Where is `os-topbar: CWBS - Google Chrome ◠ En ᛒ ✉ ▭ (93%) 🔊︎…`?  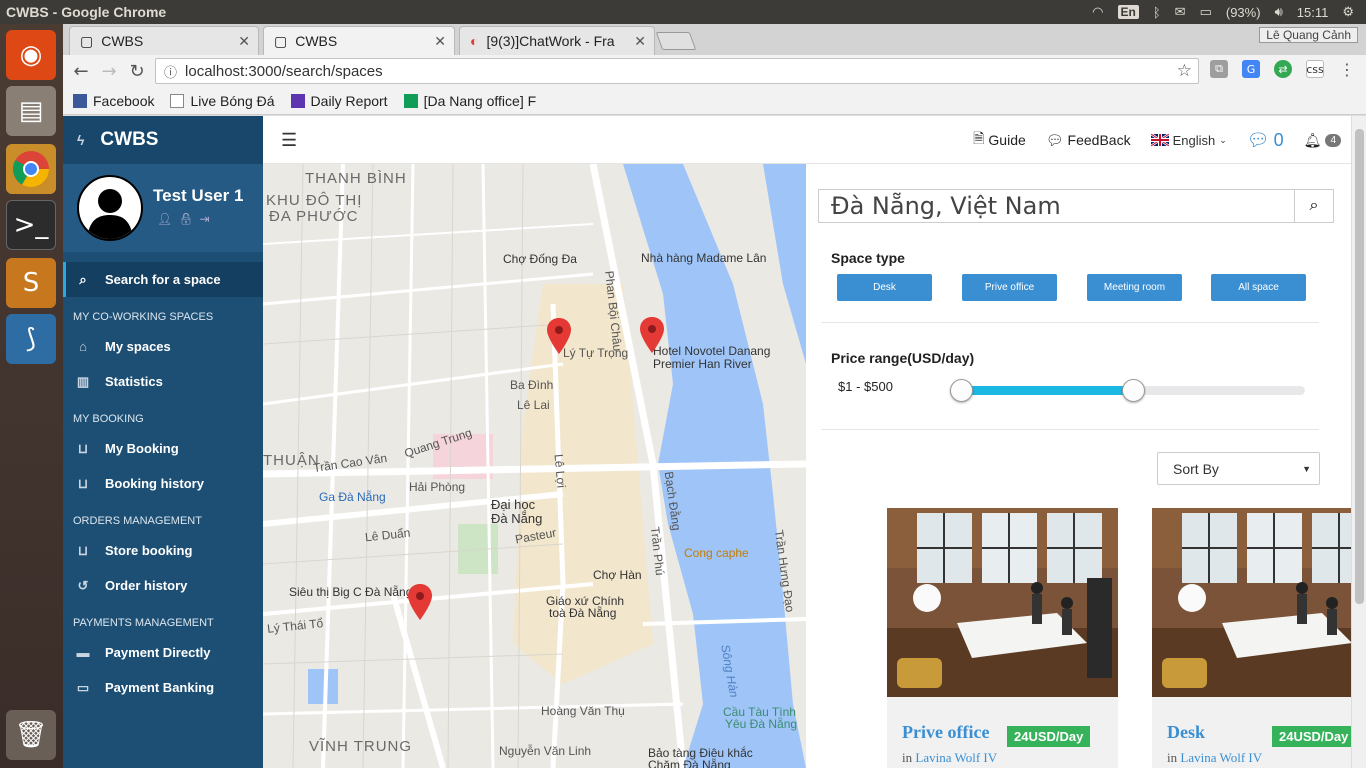
os-topbar: CWBS - Google Chrome ◠ En ᛒ ✉ ▭ (93%) 🔊︎… is located at coordinates (683, 12).